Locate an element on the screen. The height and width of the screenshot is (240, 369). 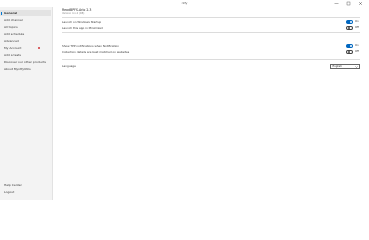
minimize-button is located at coordinates (336, 3).